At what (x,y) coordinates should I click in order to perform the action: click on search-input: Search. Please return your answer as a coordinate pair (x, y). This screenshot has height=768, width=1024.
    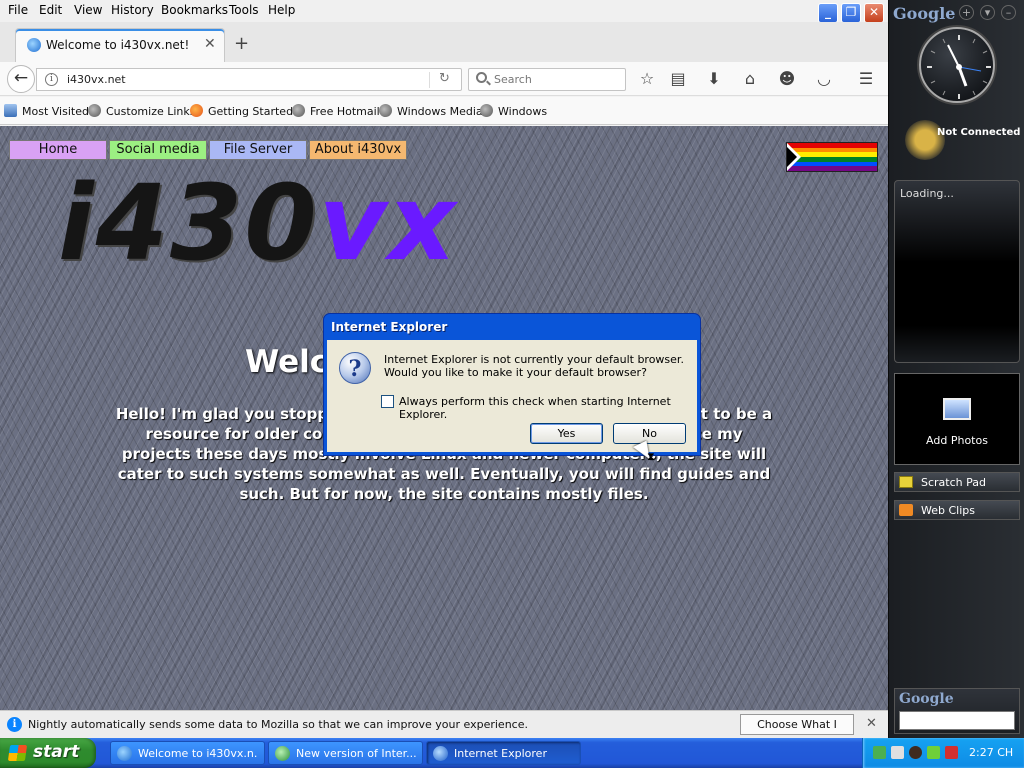
    Looking at the image, I should click on (547, 79).